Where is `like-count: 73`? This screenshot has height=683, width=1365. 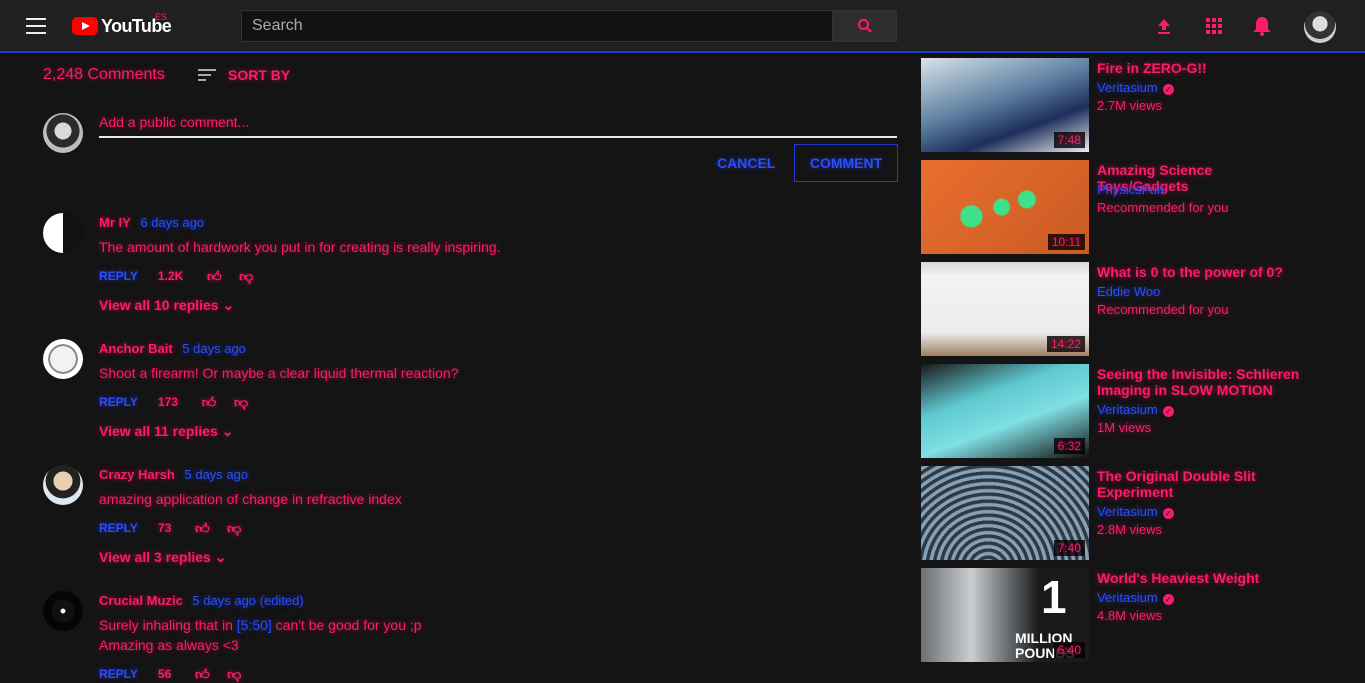 like-count: 73 is located at coordinates (164, 528).